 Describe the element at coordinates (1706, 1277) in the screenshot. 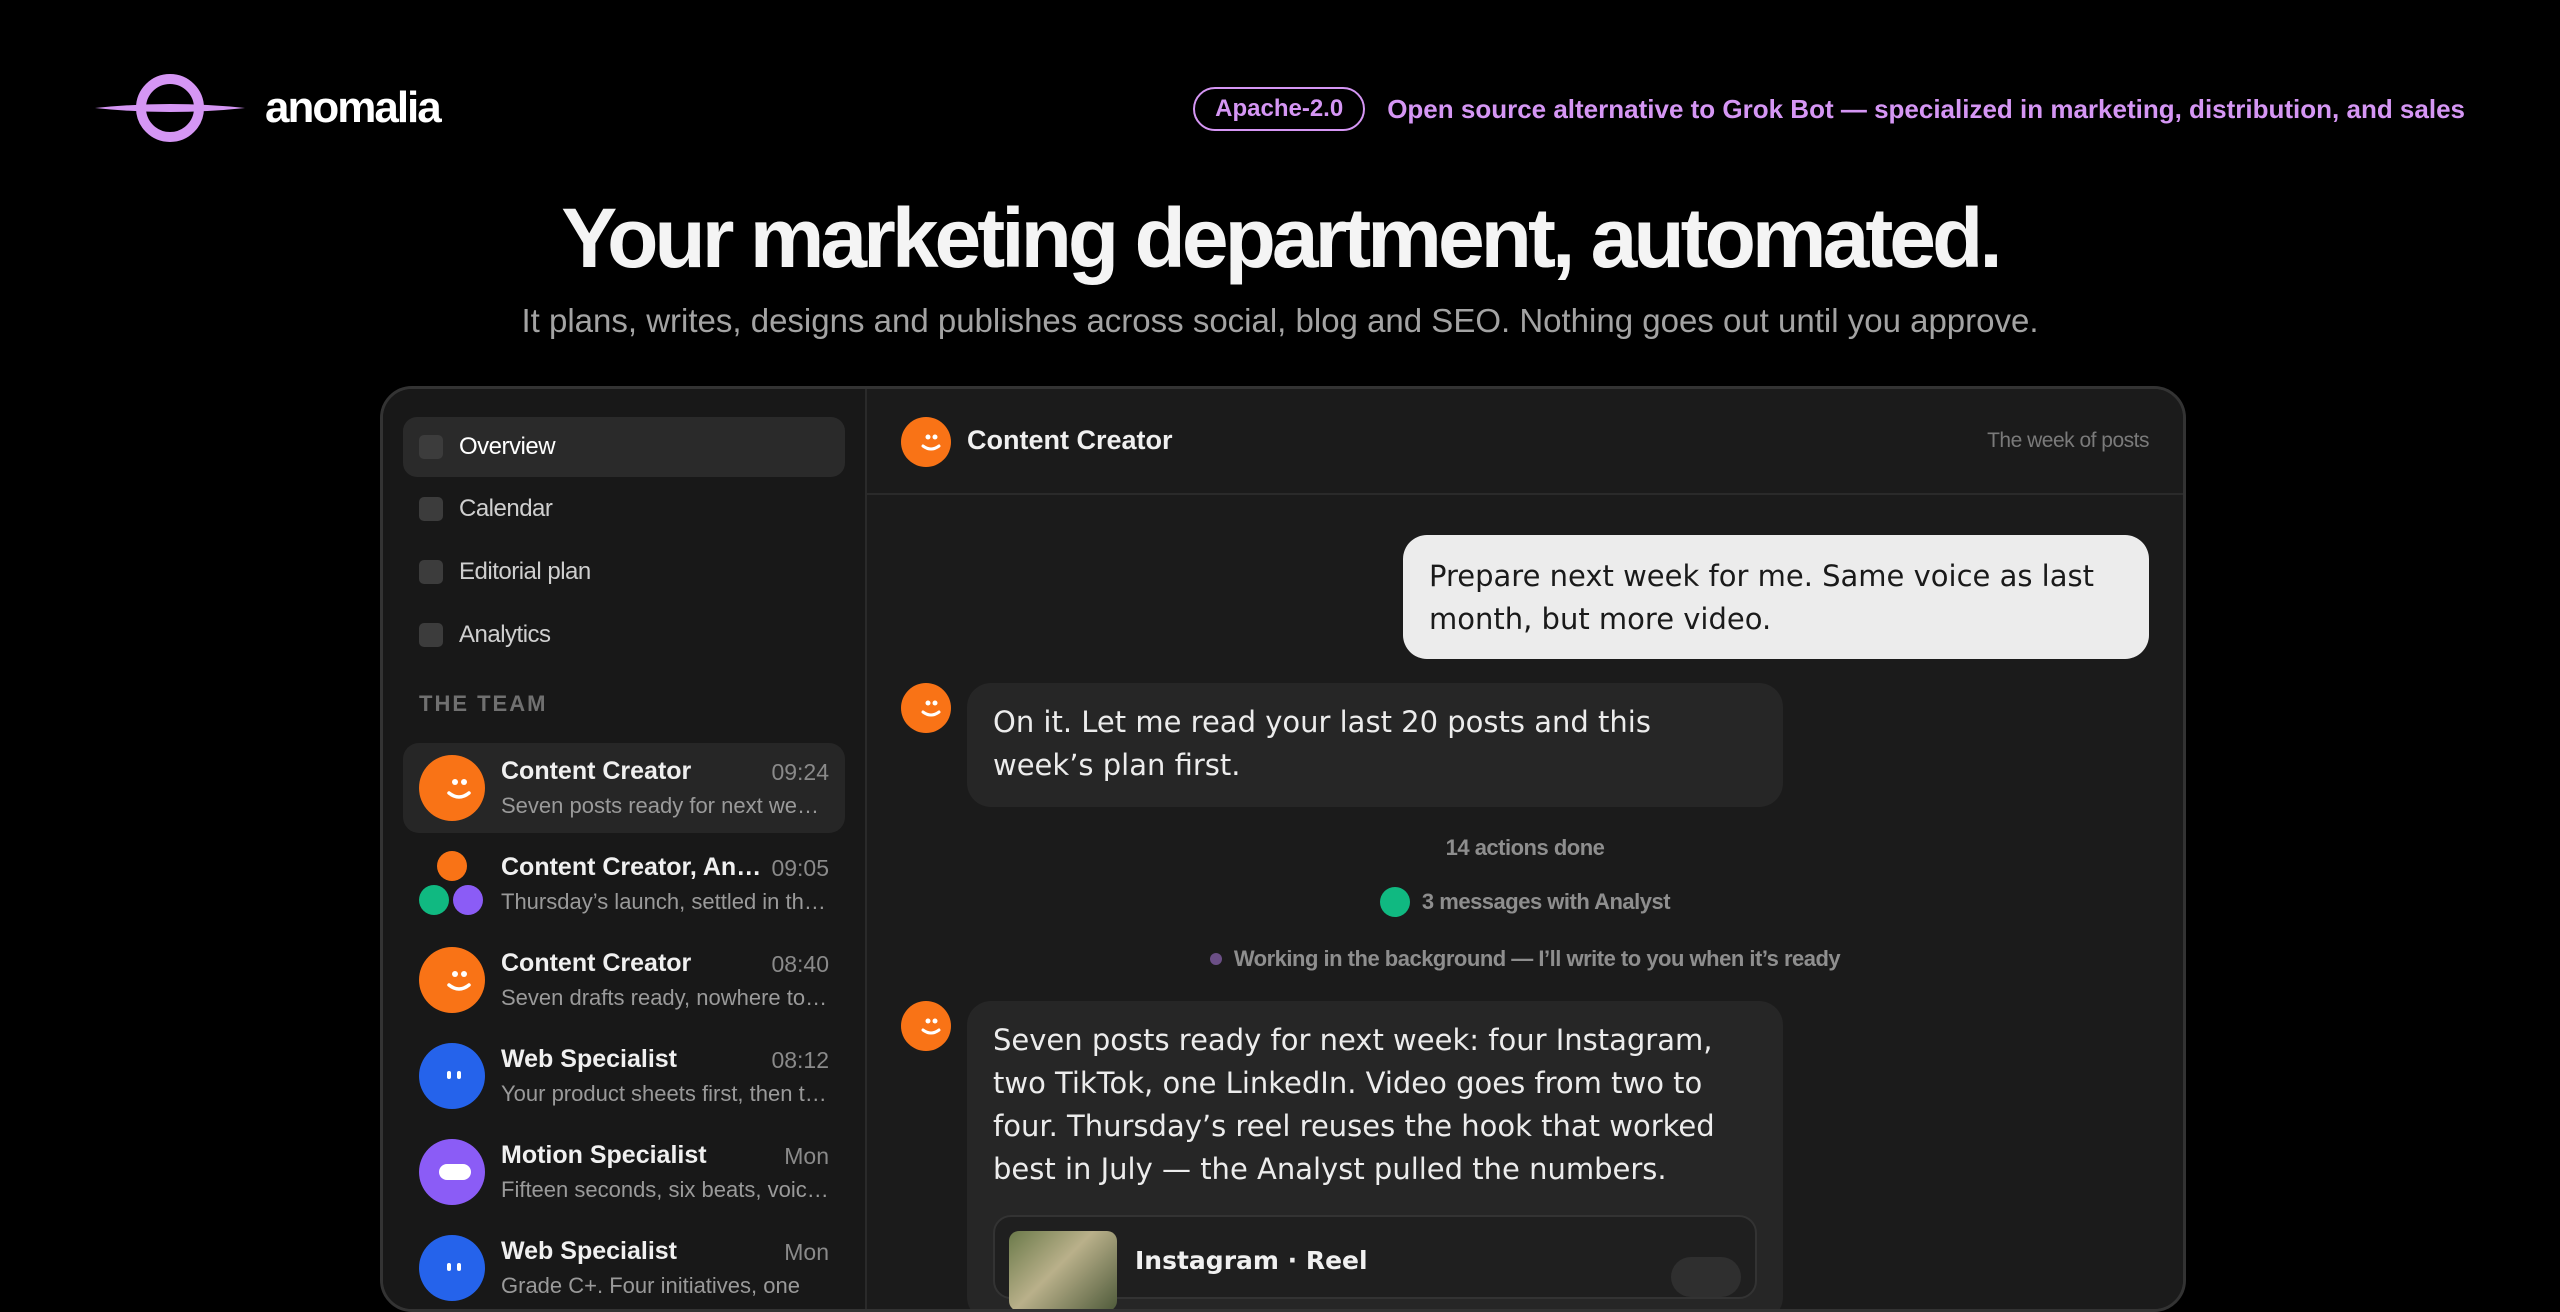

I see `attachment-action-button` at that location.